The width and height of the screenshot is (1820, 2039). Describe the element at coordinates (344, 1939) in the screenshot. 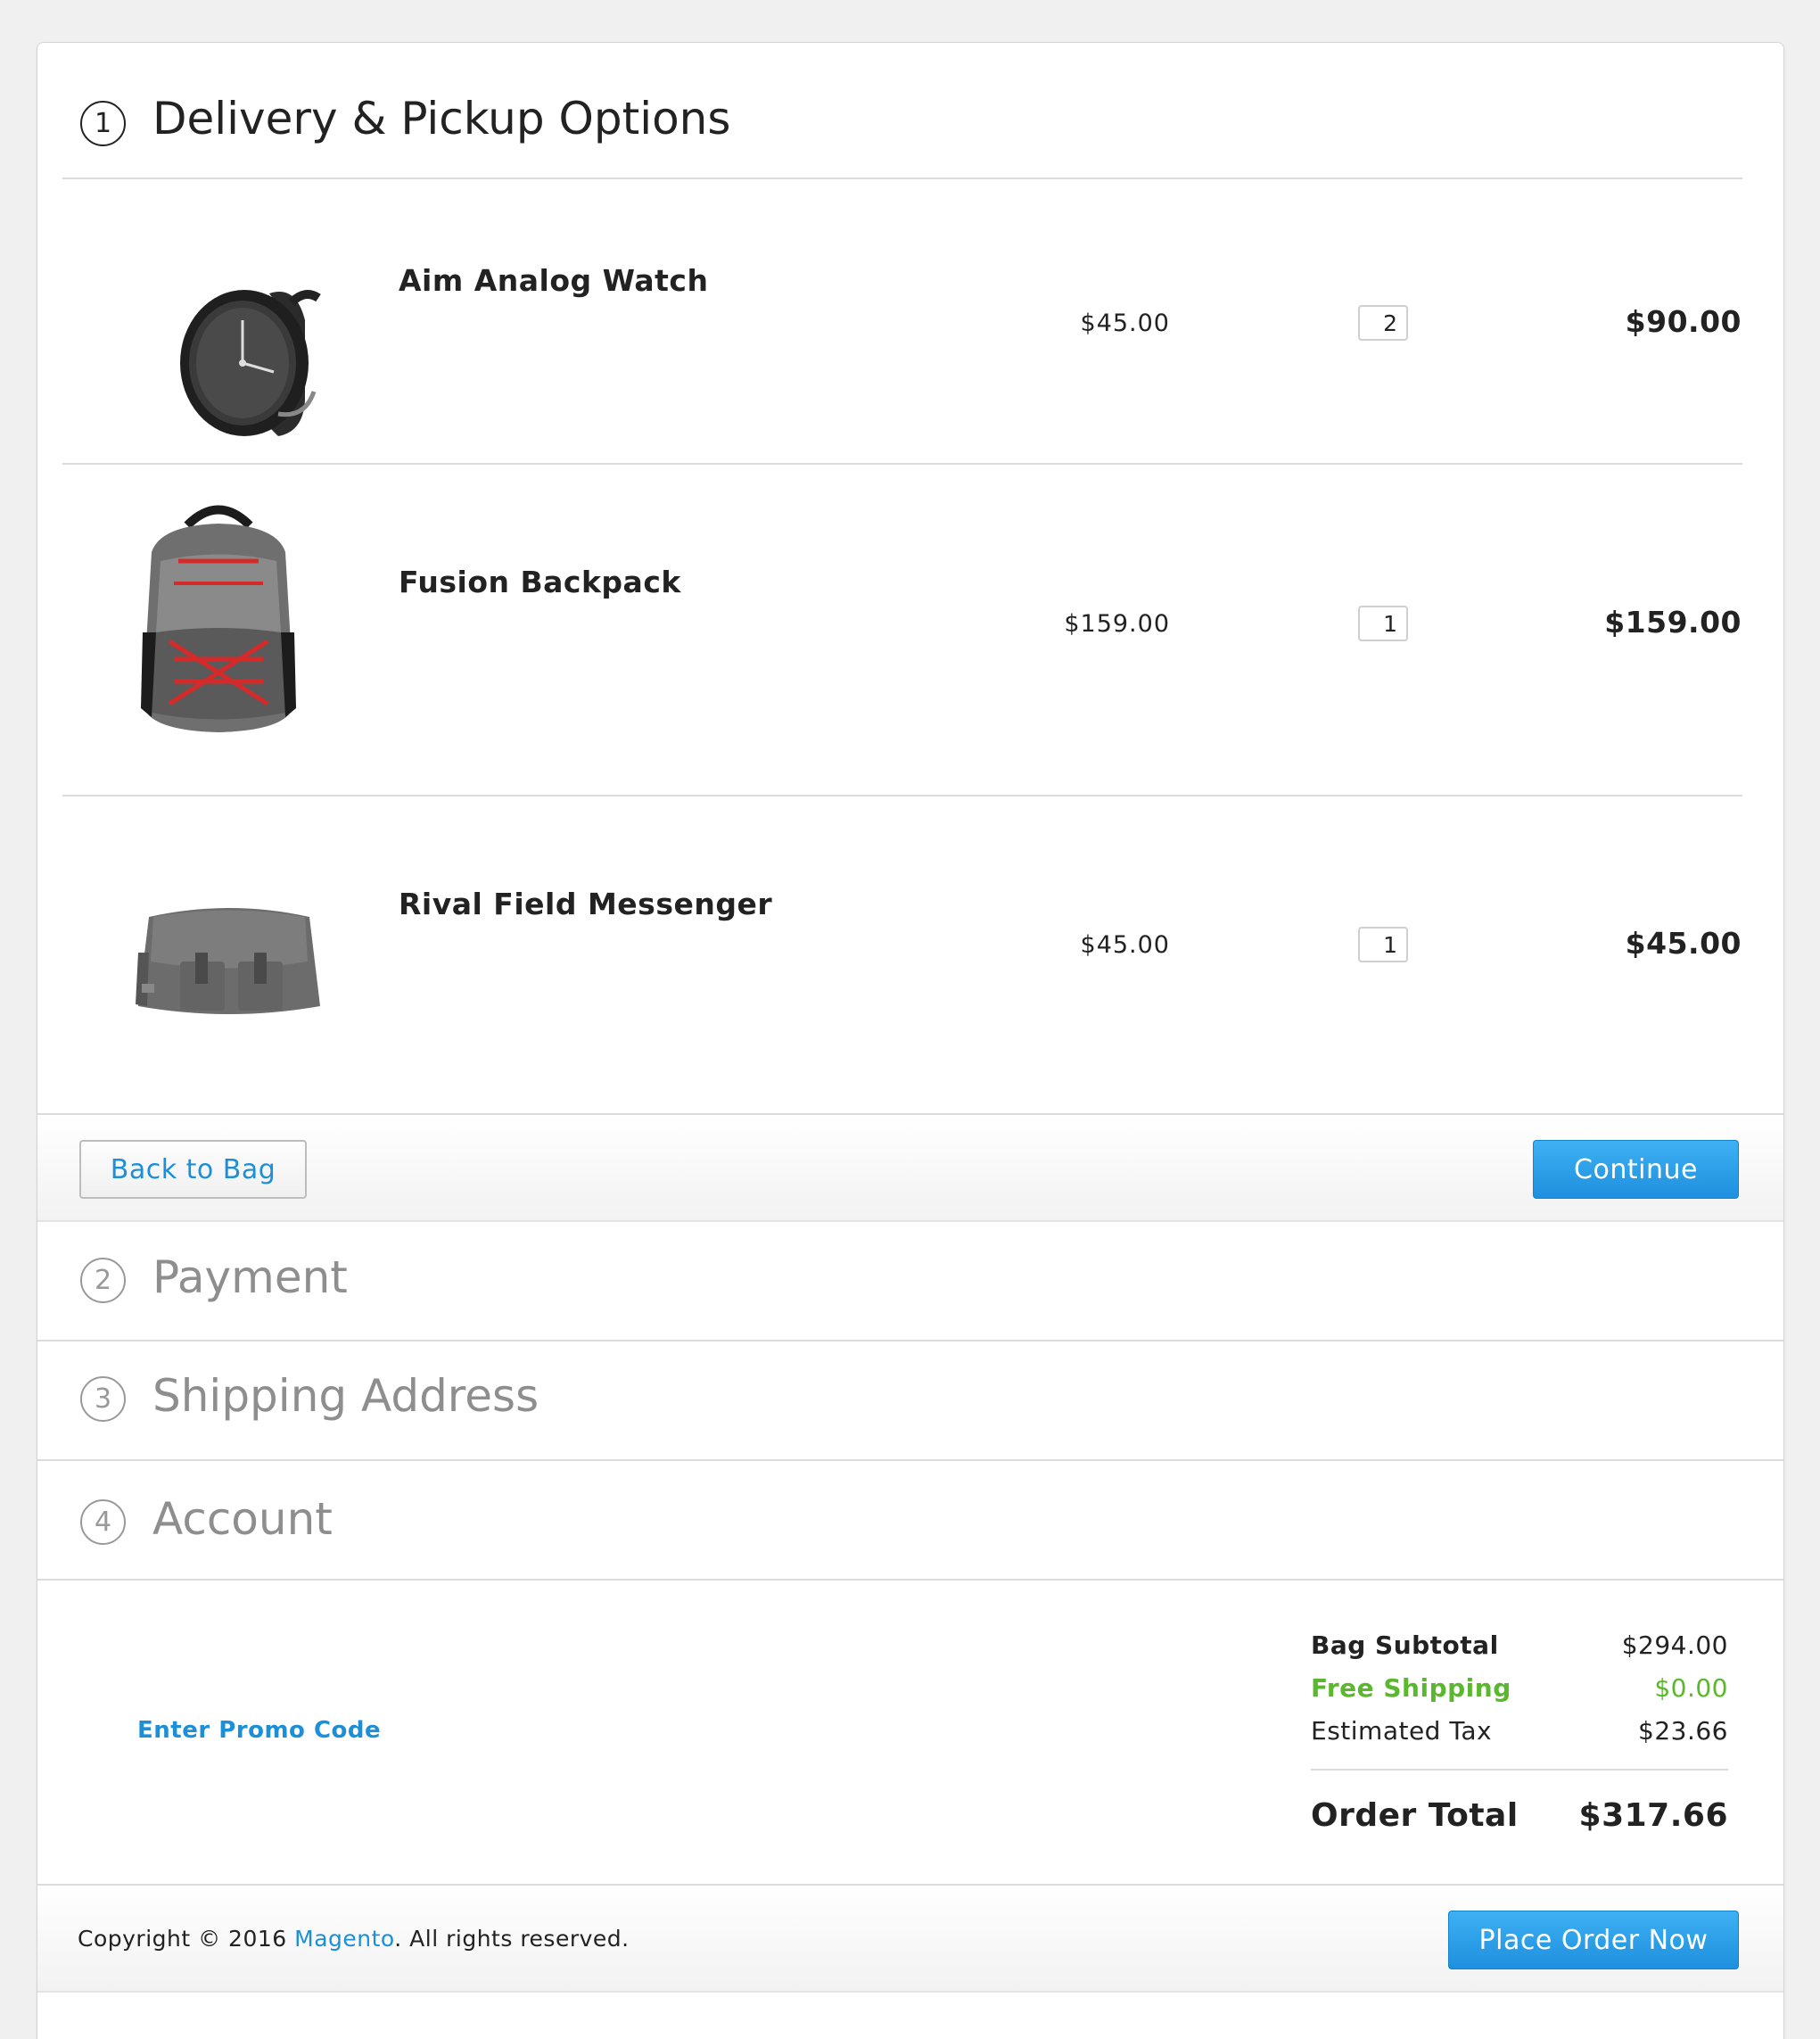

I see `magento-link: Magento` at that location.